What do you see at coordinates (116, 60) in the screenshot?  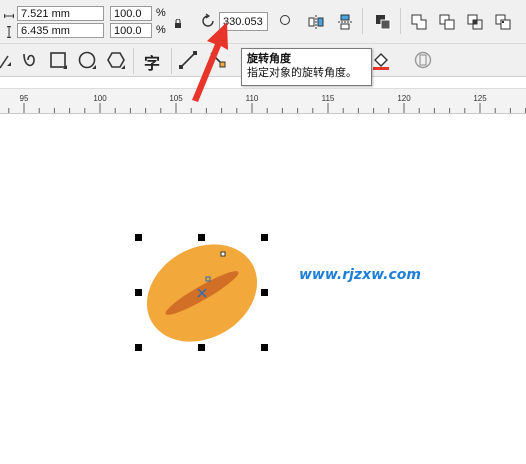 I see `polygon-tool-icon` at bounding box center [116, 60].